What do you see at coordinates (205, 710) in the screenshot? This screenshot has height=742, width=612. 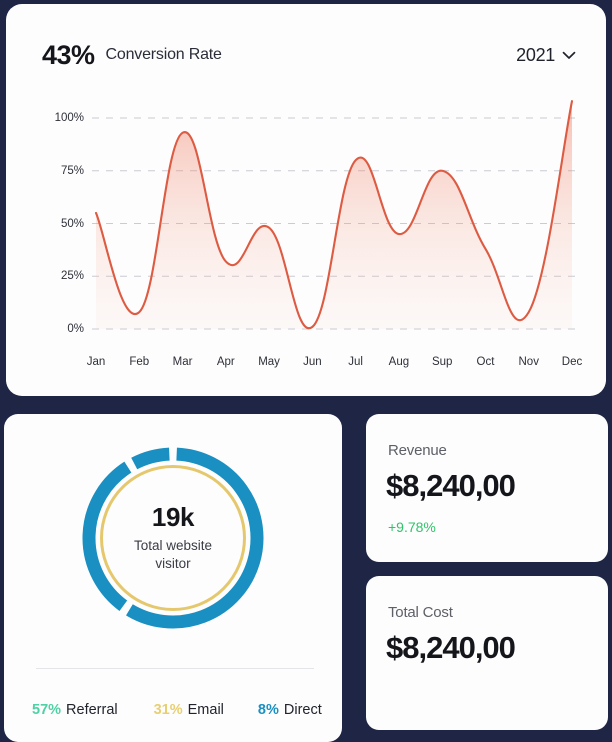 I see `legend-label: Email` at bounding box center [205, 710].